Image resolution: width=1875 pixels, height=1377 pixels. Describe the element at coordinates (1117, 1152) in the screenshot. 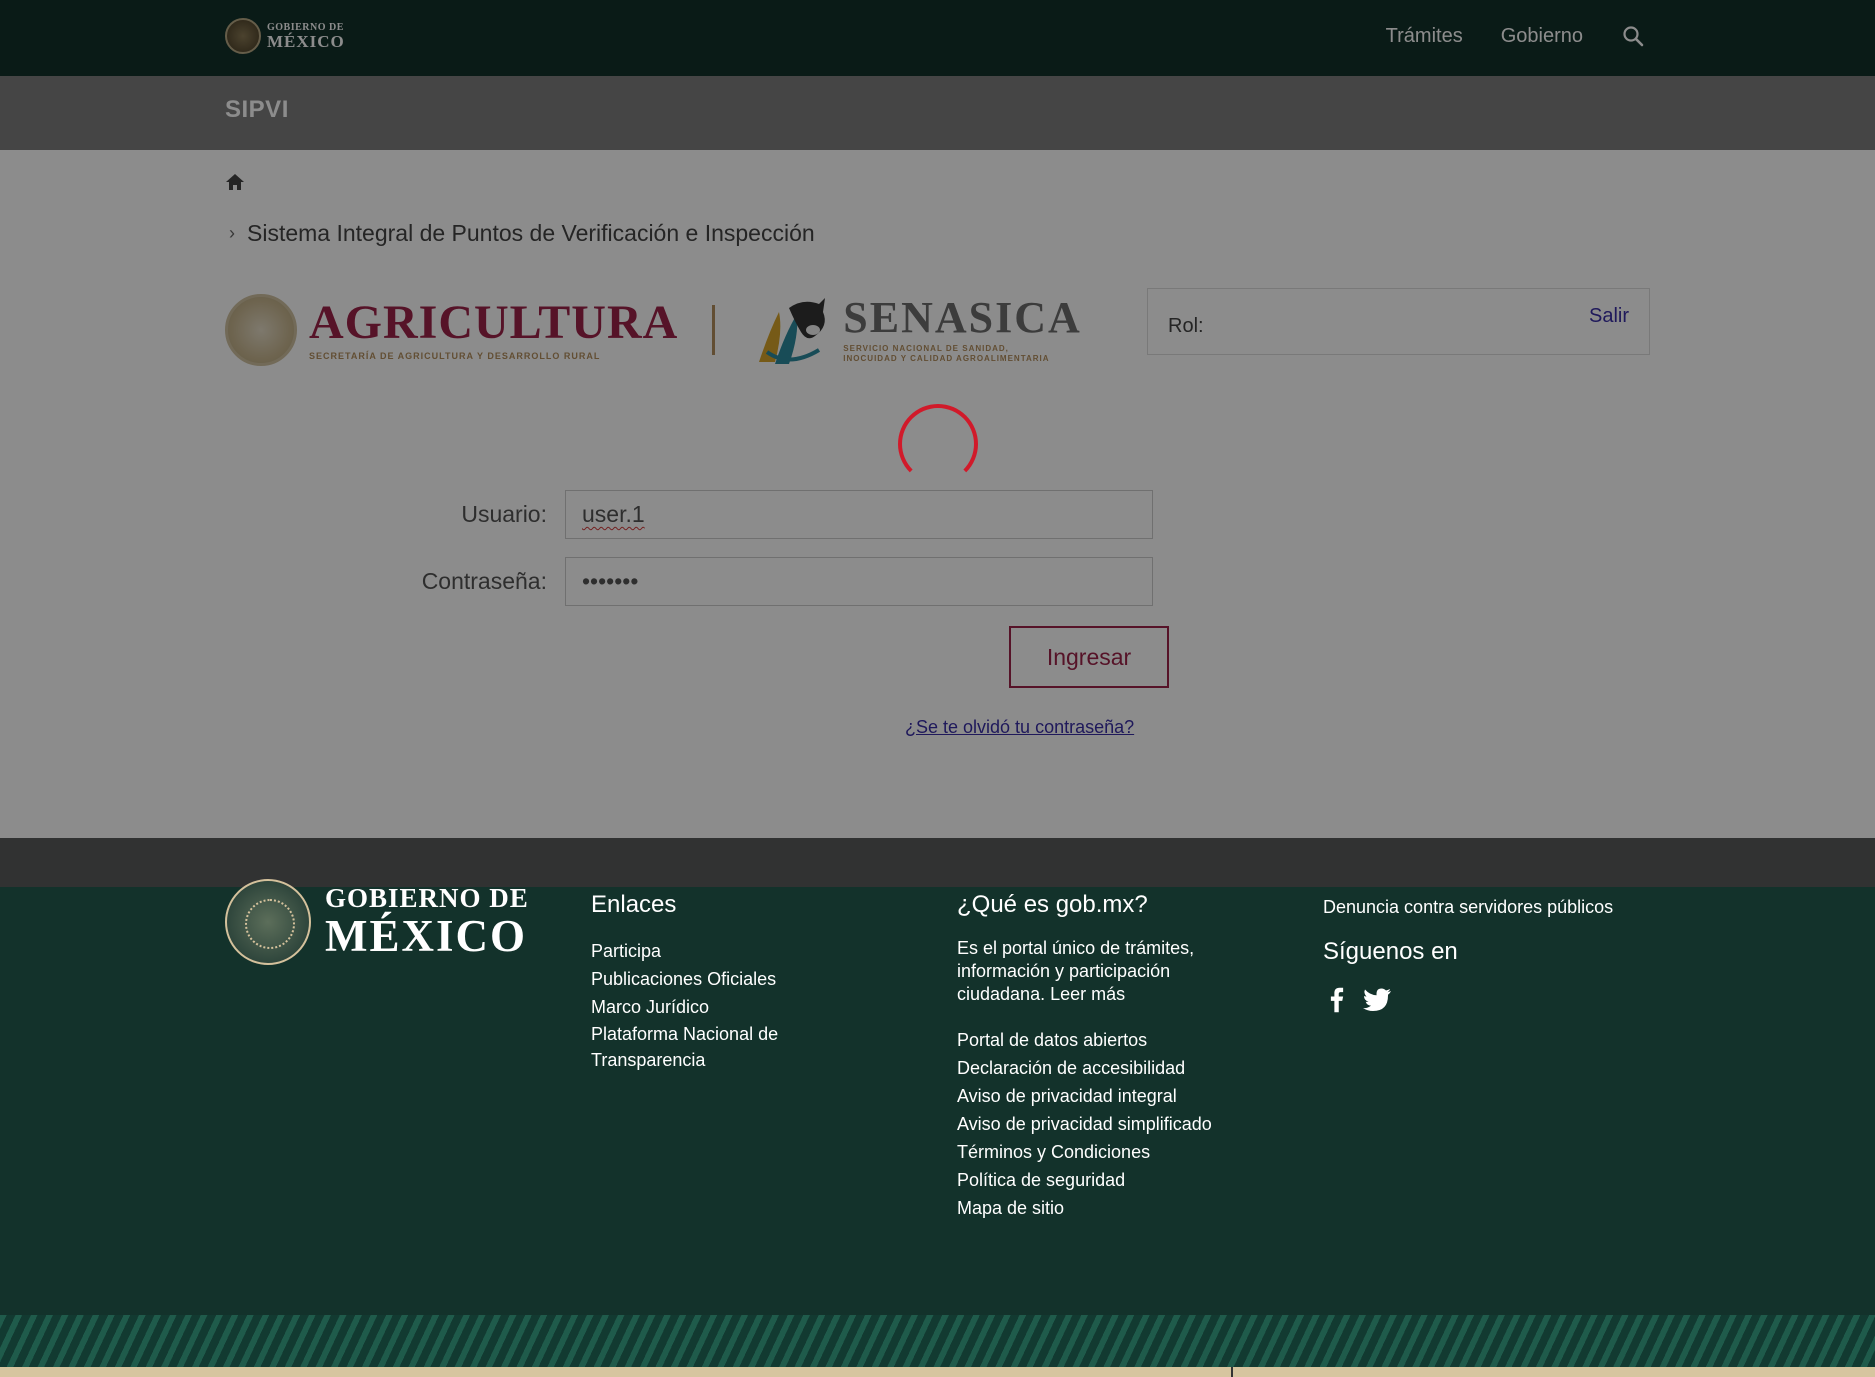

I see `footer-link-terminos: Términos y Condiciones` at that location.